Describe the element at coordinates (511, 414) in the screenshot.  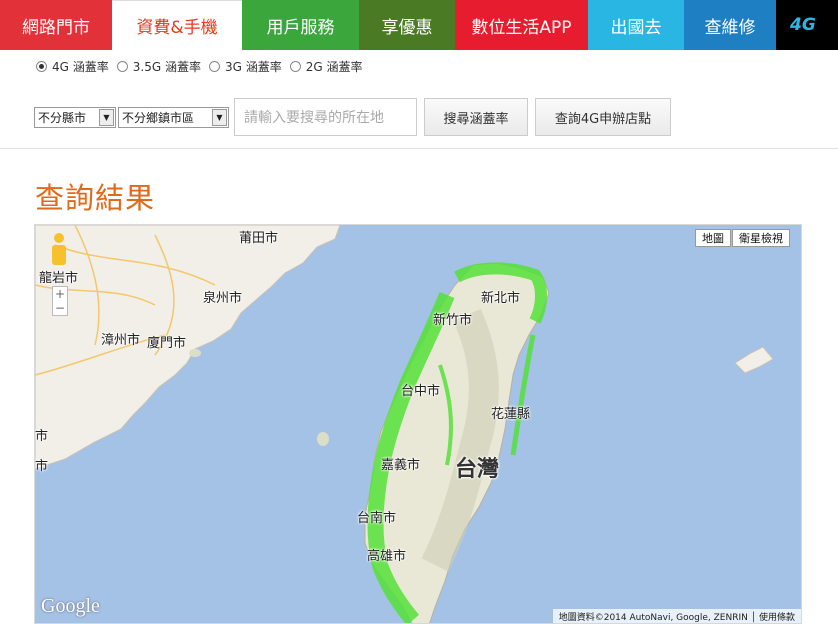
I see `map-label-hualian: 花蓮縣` at that location.